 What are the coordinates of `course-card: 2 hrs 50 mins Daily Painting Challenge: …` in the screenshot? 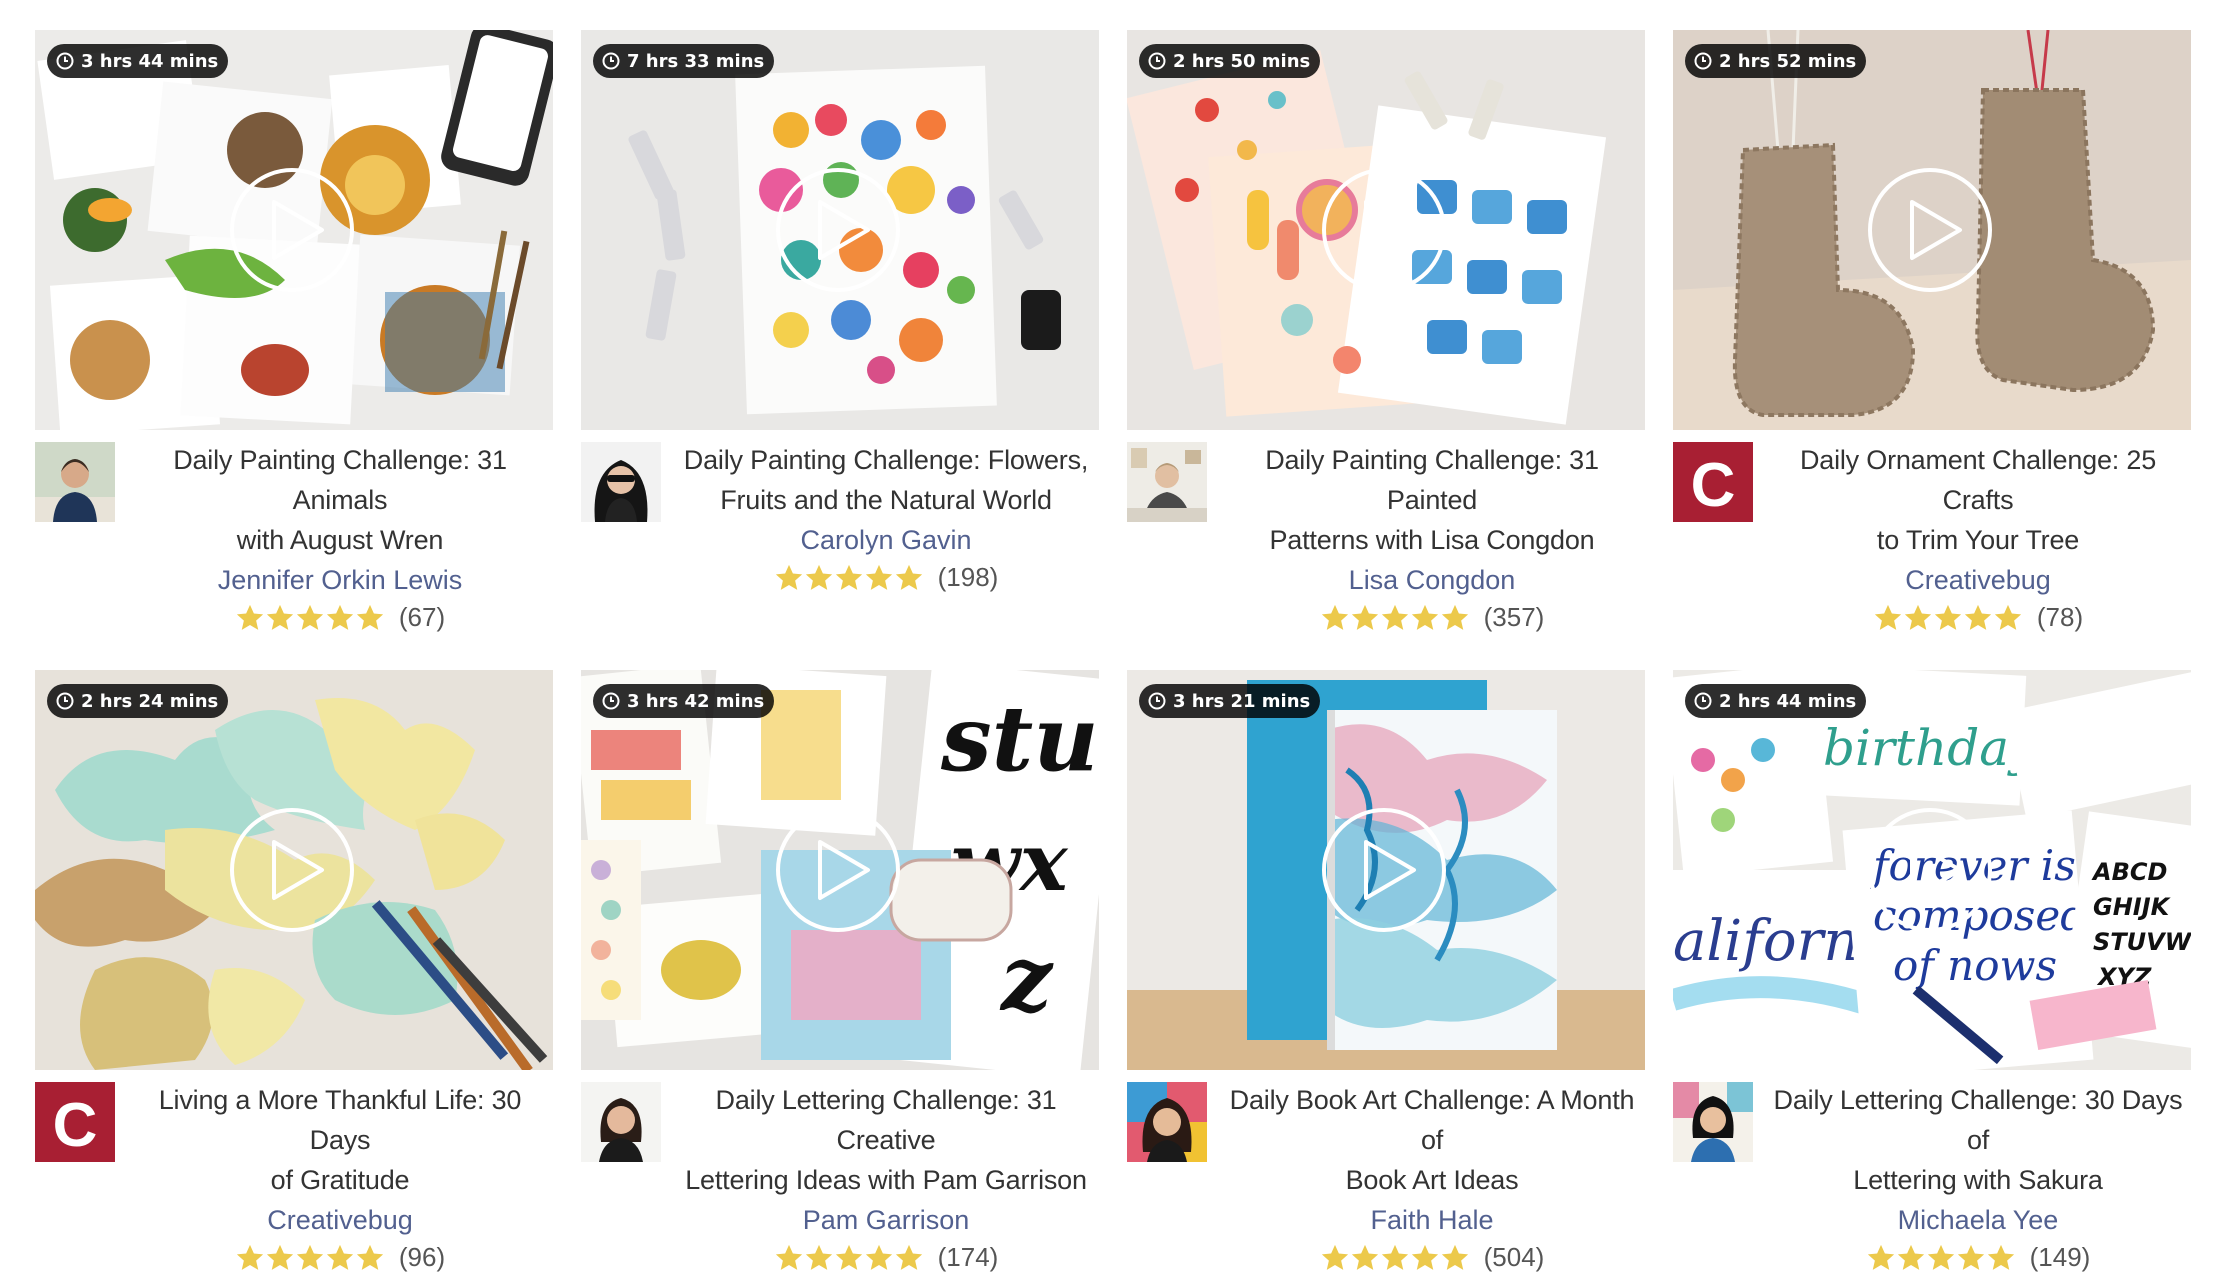 It's located at (1386, 335).